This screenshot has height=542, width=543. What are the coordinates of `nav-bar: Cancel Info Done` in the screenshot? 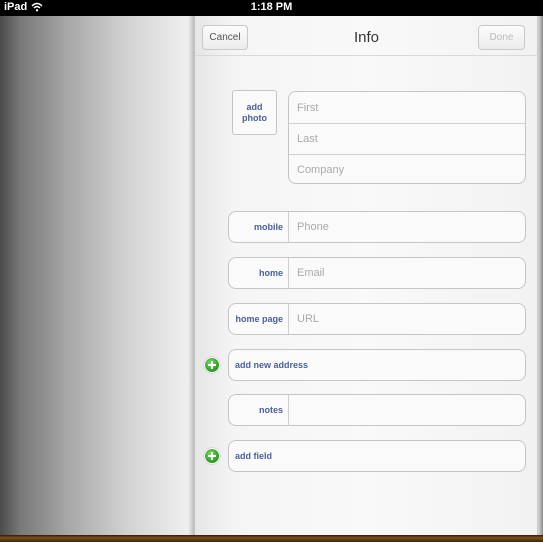 It's located at (366, 36).